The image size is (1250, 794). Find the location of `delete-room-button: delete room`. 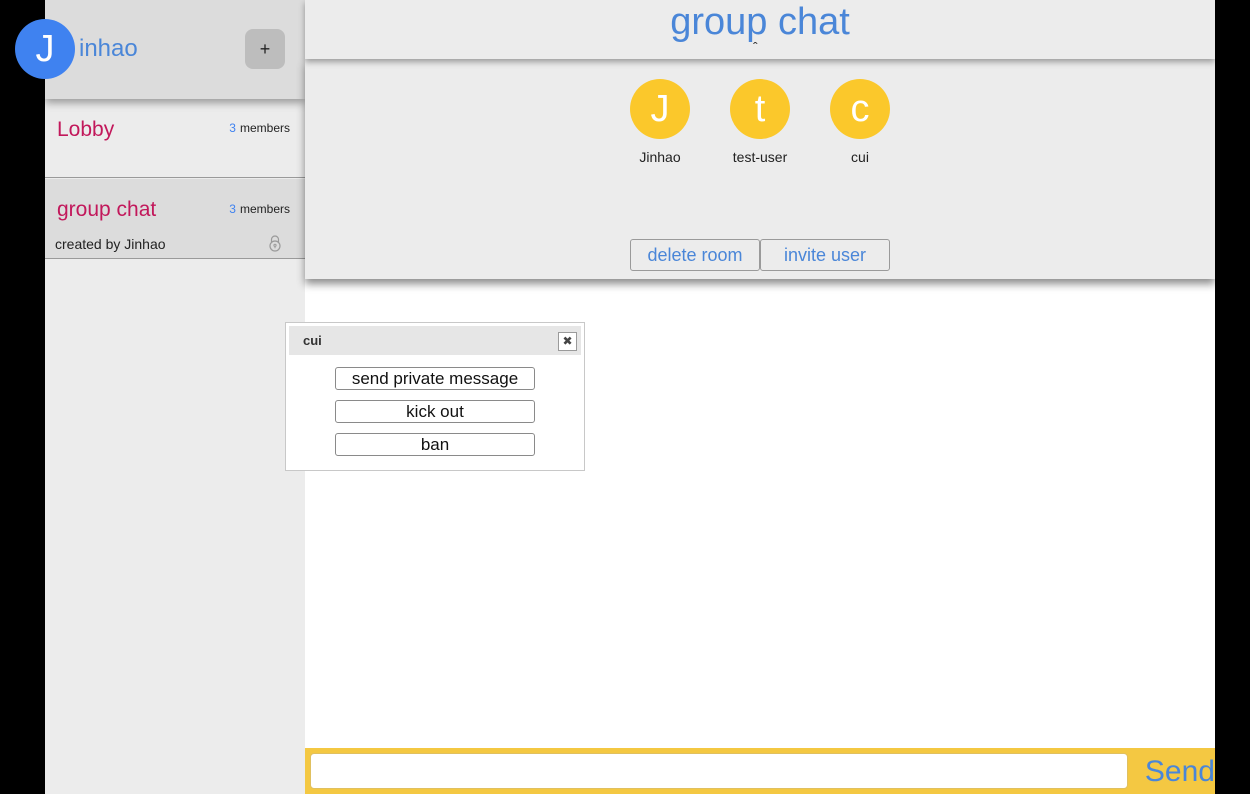

delete-room-button: delete room is located at coordinates (695, 255).